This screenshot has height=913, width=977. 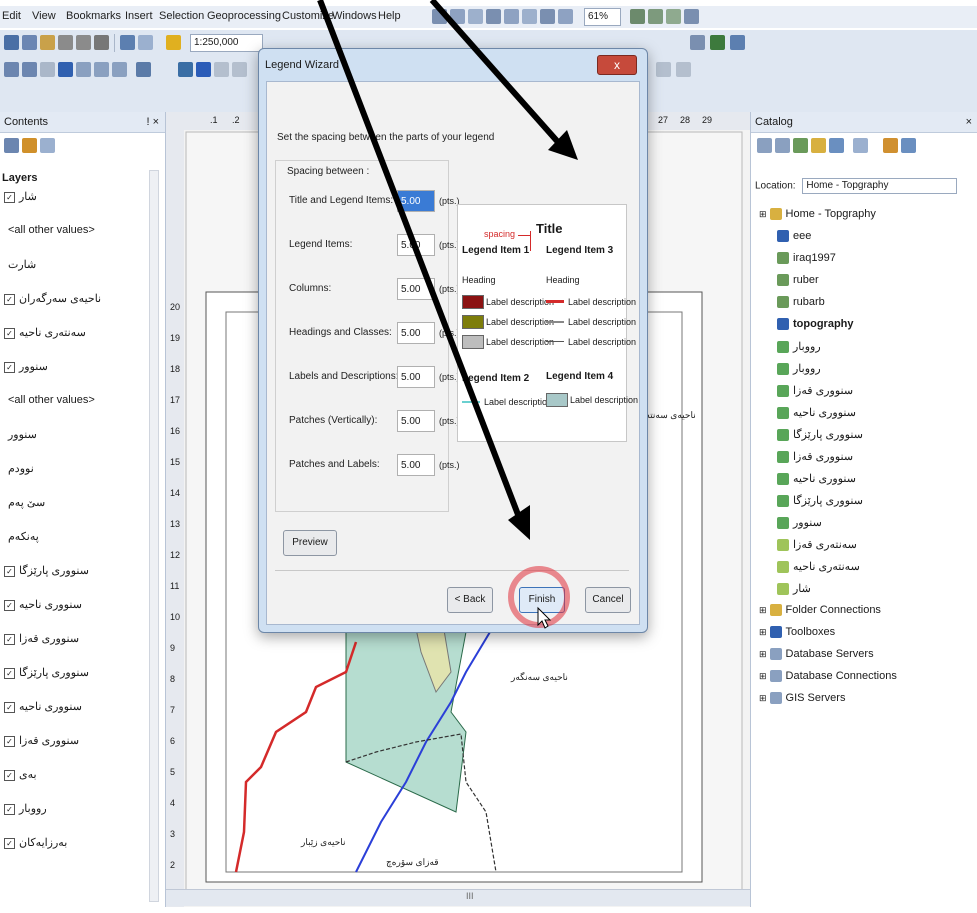 What do you see at coordinates (782, 145) in the screenshot?
I see `forward-icon` at bounding box center [782, 145].